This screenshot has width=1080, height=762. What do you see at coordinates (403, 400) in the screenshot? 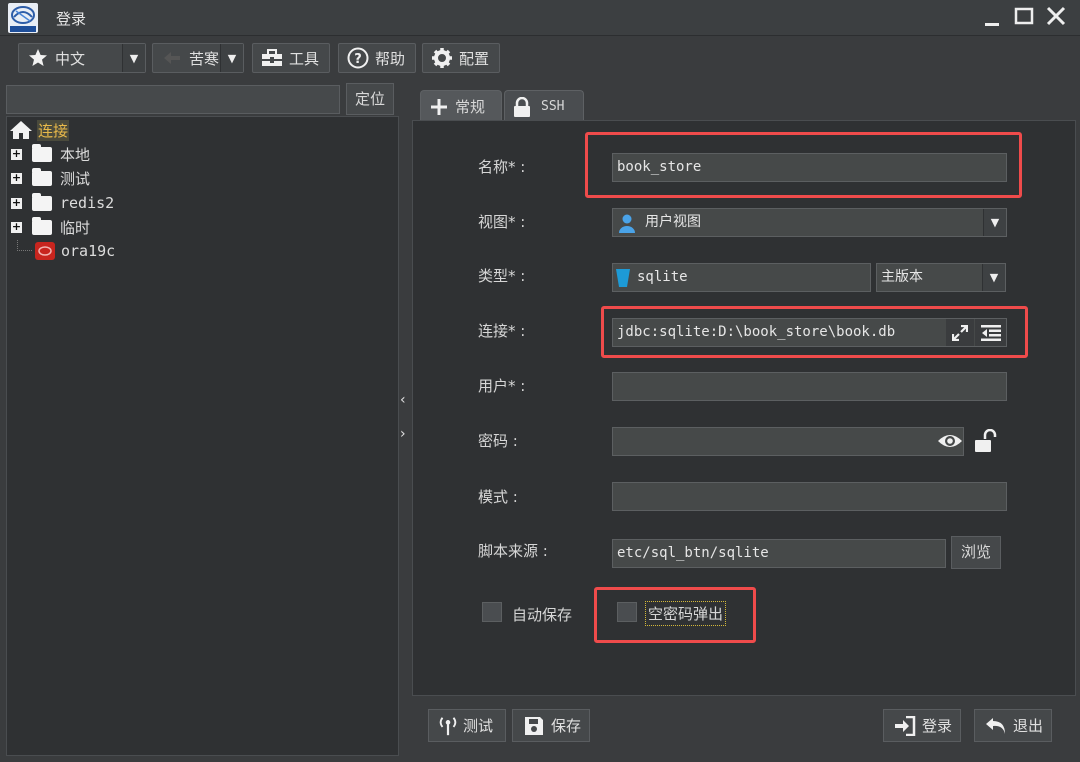
I see `collapse-left-icon: ‹` at bounding box center [403, 400].